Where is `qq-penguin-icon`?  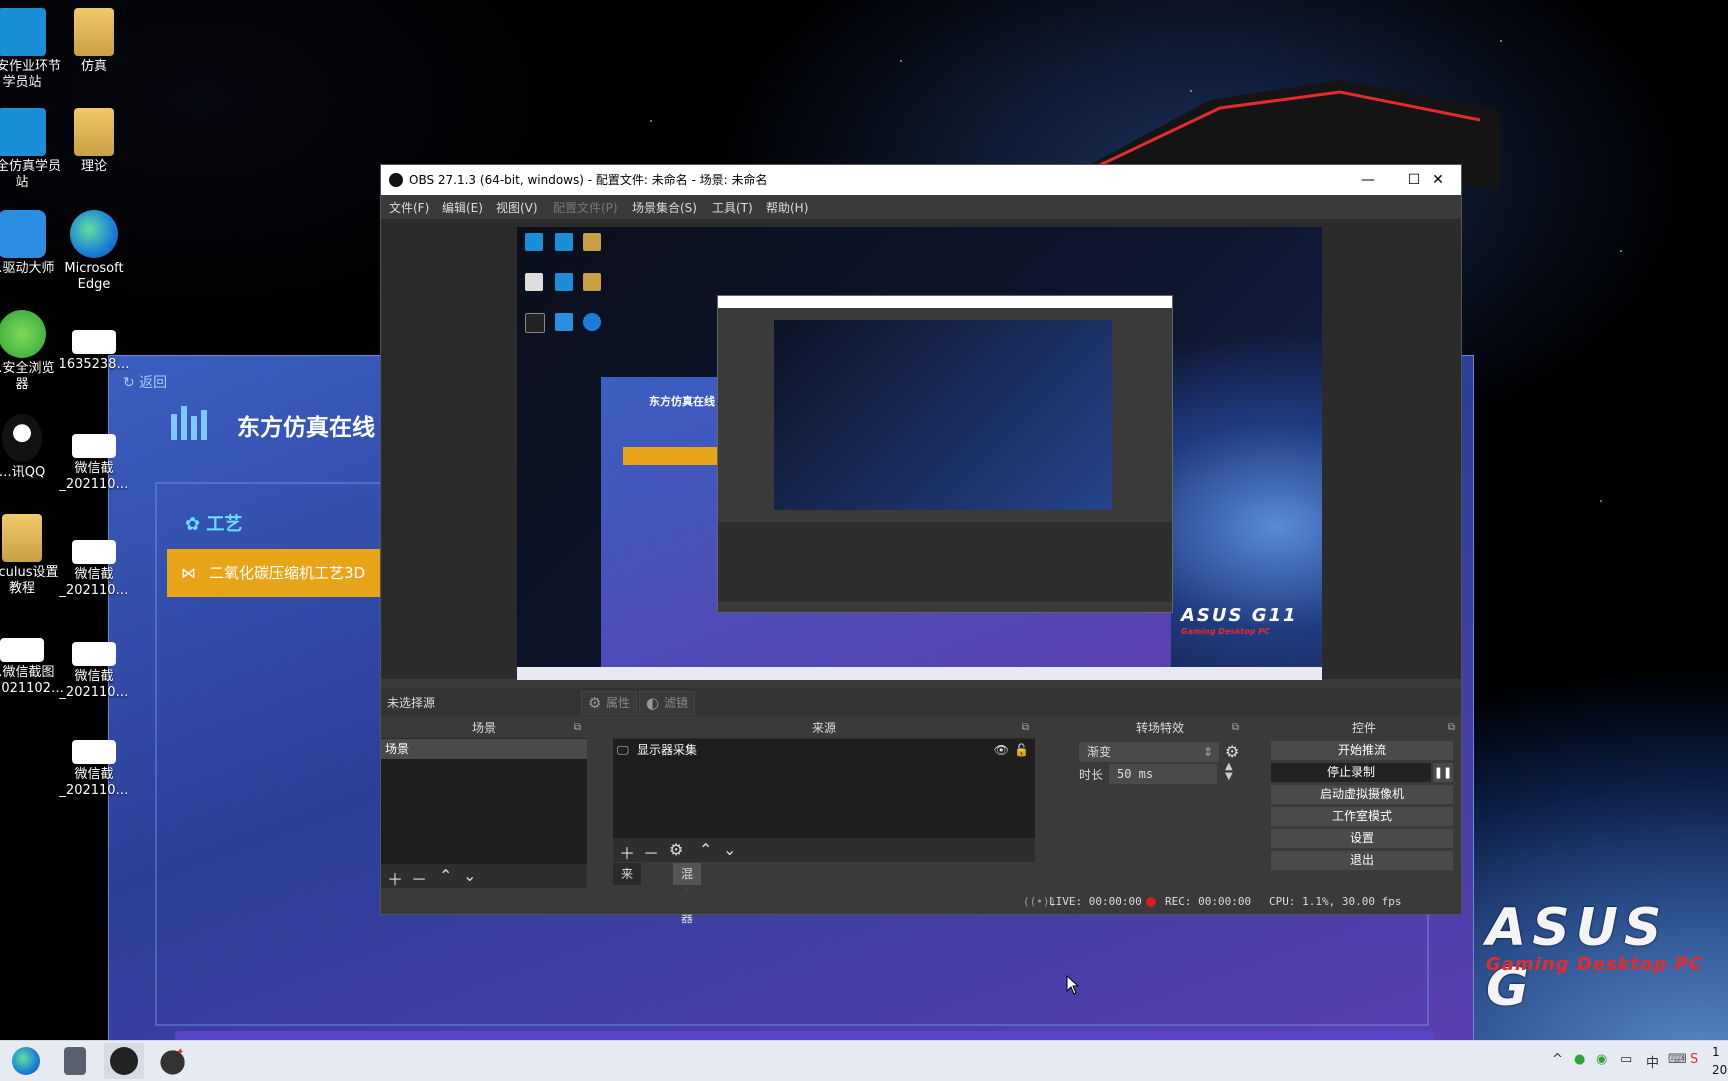 qq-penguin-icon is located at coordinates (22, 438).